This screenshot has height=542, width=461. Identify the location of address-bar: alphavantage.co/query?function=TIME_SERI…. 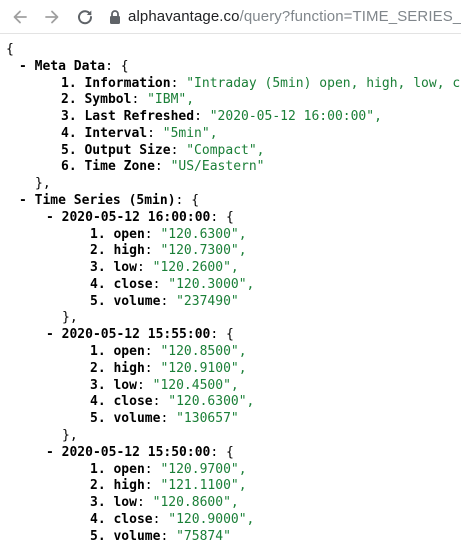
(284, 16).